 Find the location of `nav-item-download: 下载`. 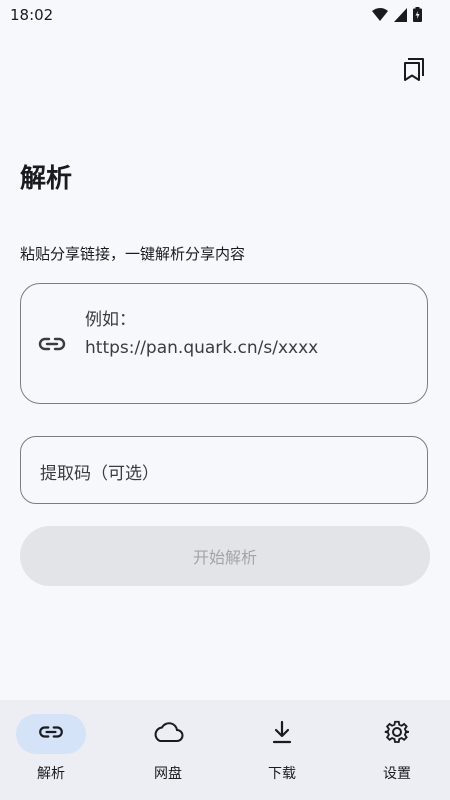

nav-item-download: 下载 is located at coordinates (287, 750).